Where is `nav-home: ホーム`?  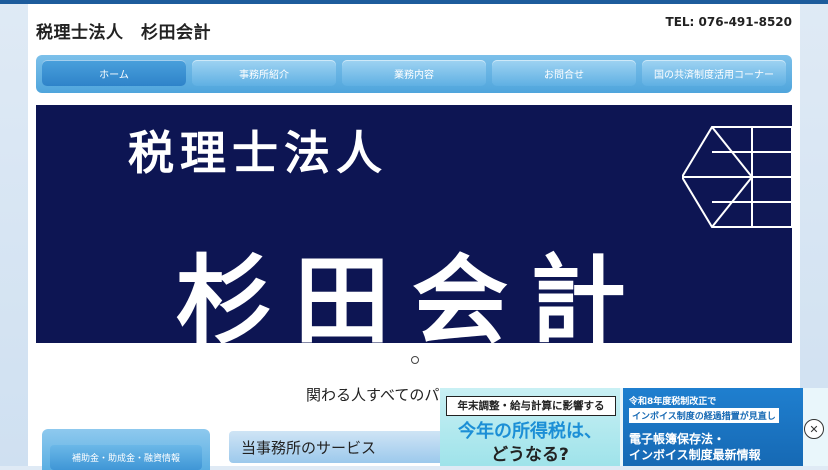
nav-home: ホーム is located at coordinates (114, 73).